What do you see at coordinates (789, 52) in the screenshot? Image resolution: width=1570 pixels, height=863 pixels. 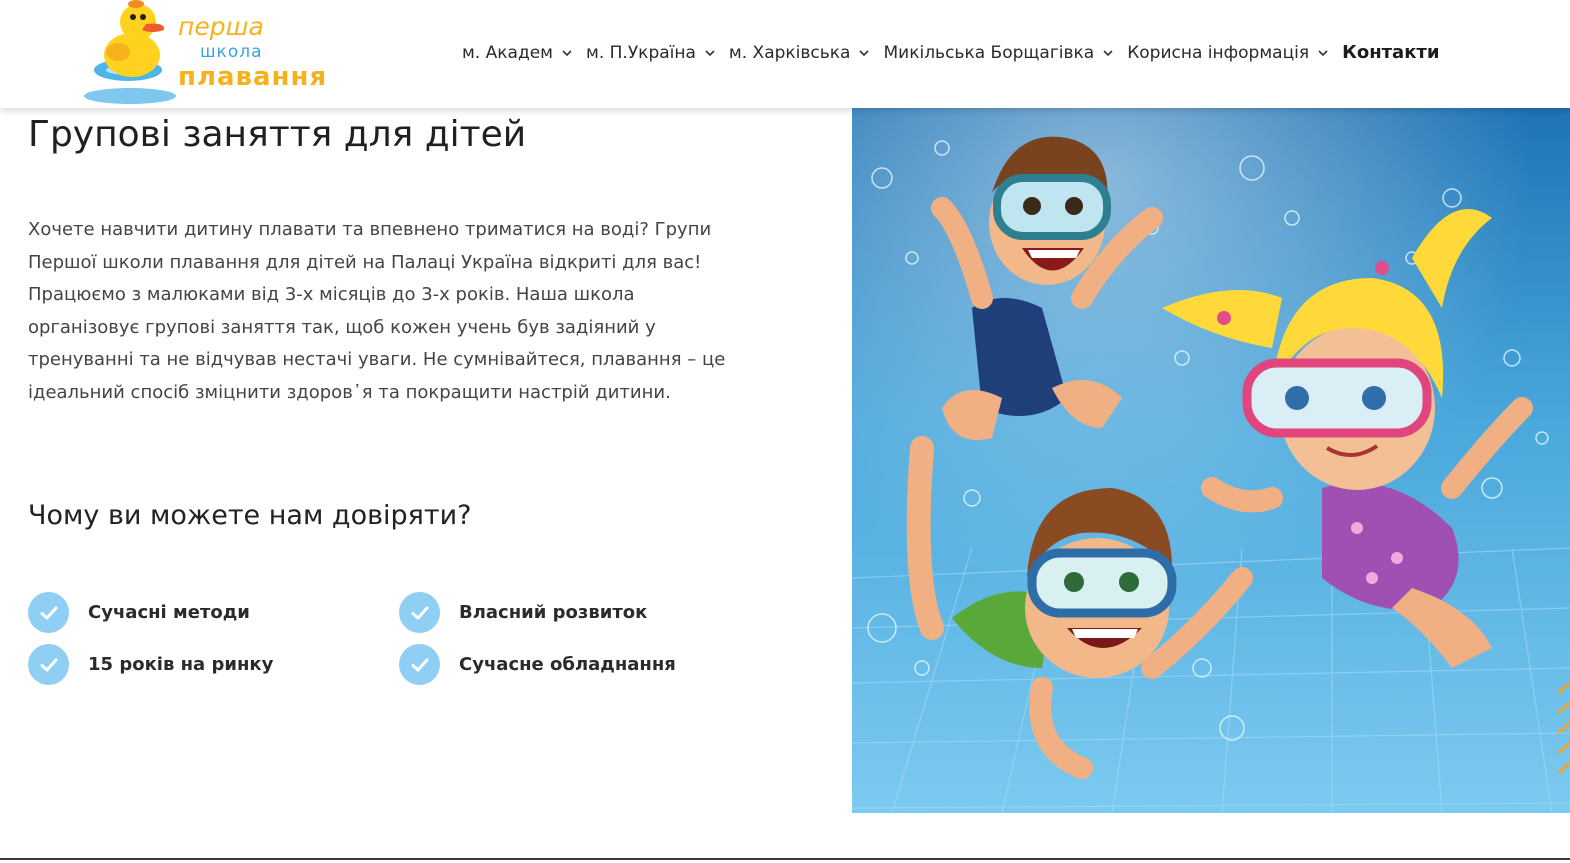 I see `nav-item-label: м. Харківська` at bounding box center [789, 52].